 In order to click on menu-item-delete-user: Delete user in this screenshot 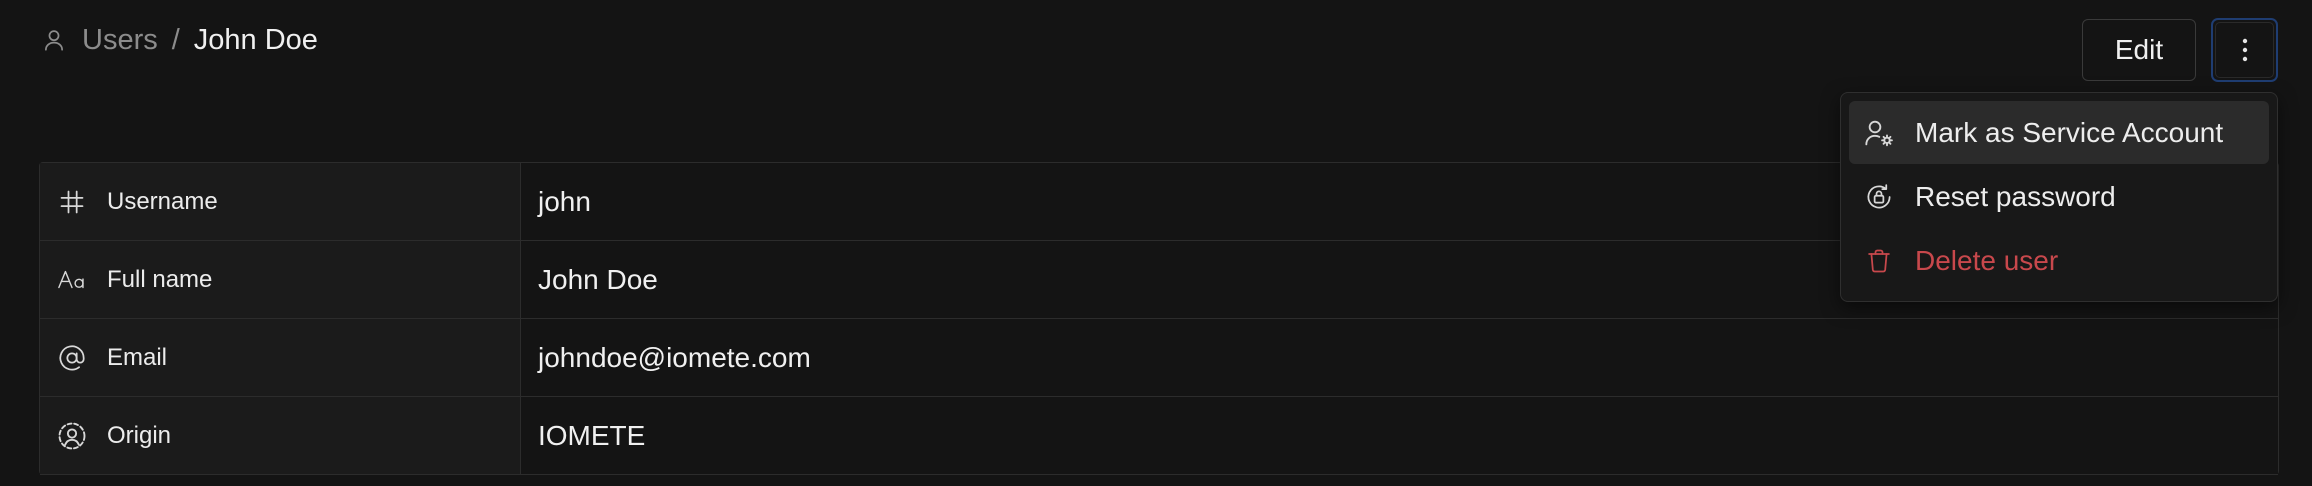, I will do `click(2059, 260)`.